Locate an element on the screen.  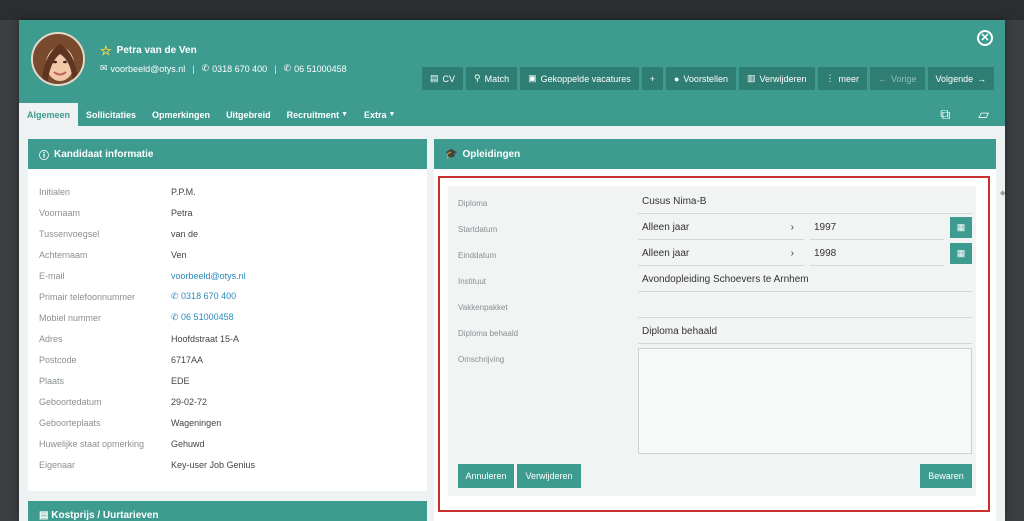
diploma-input: Cusus Nima-B is located at coordinates (805, 202).